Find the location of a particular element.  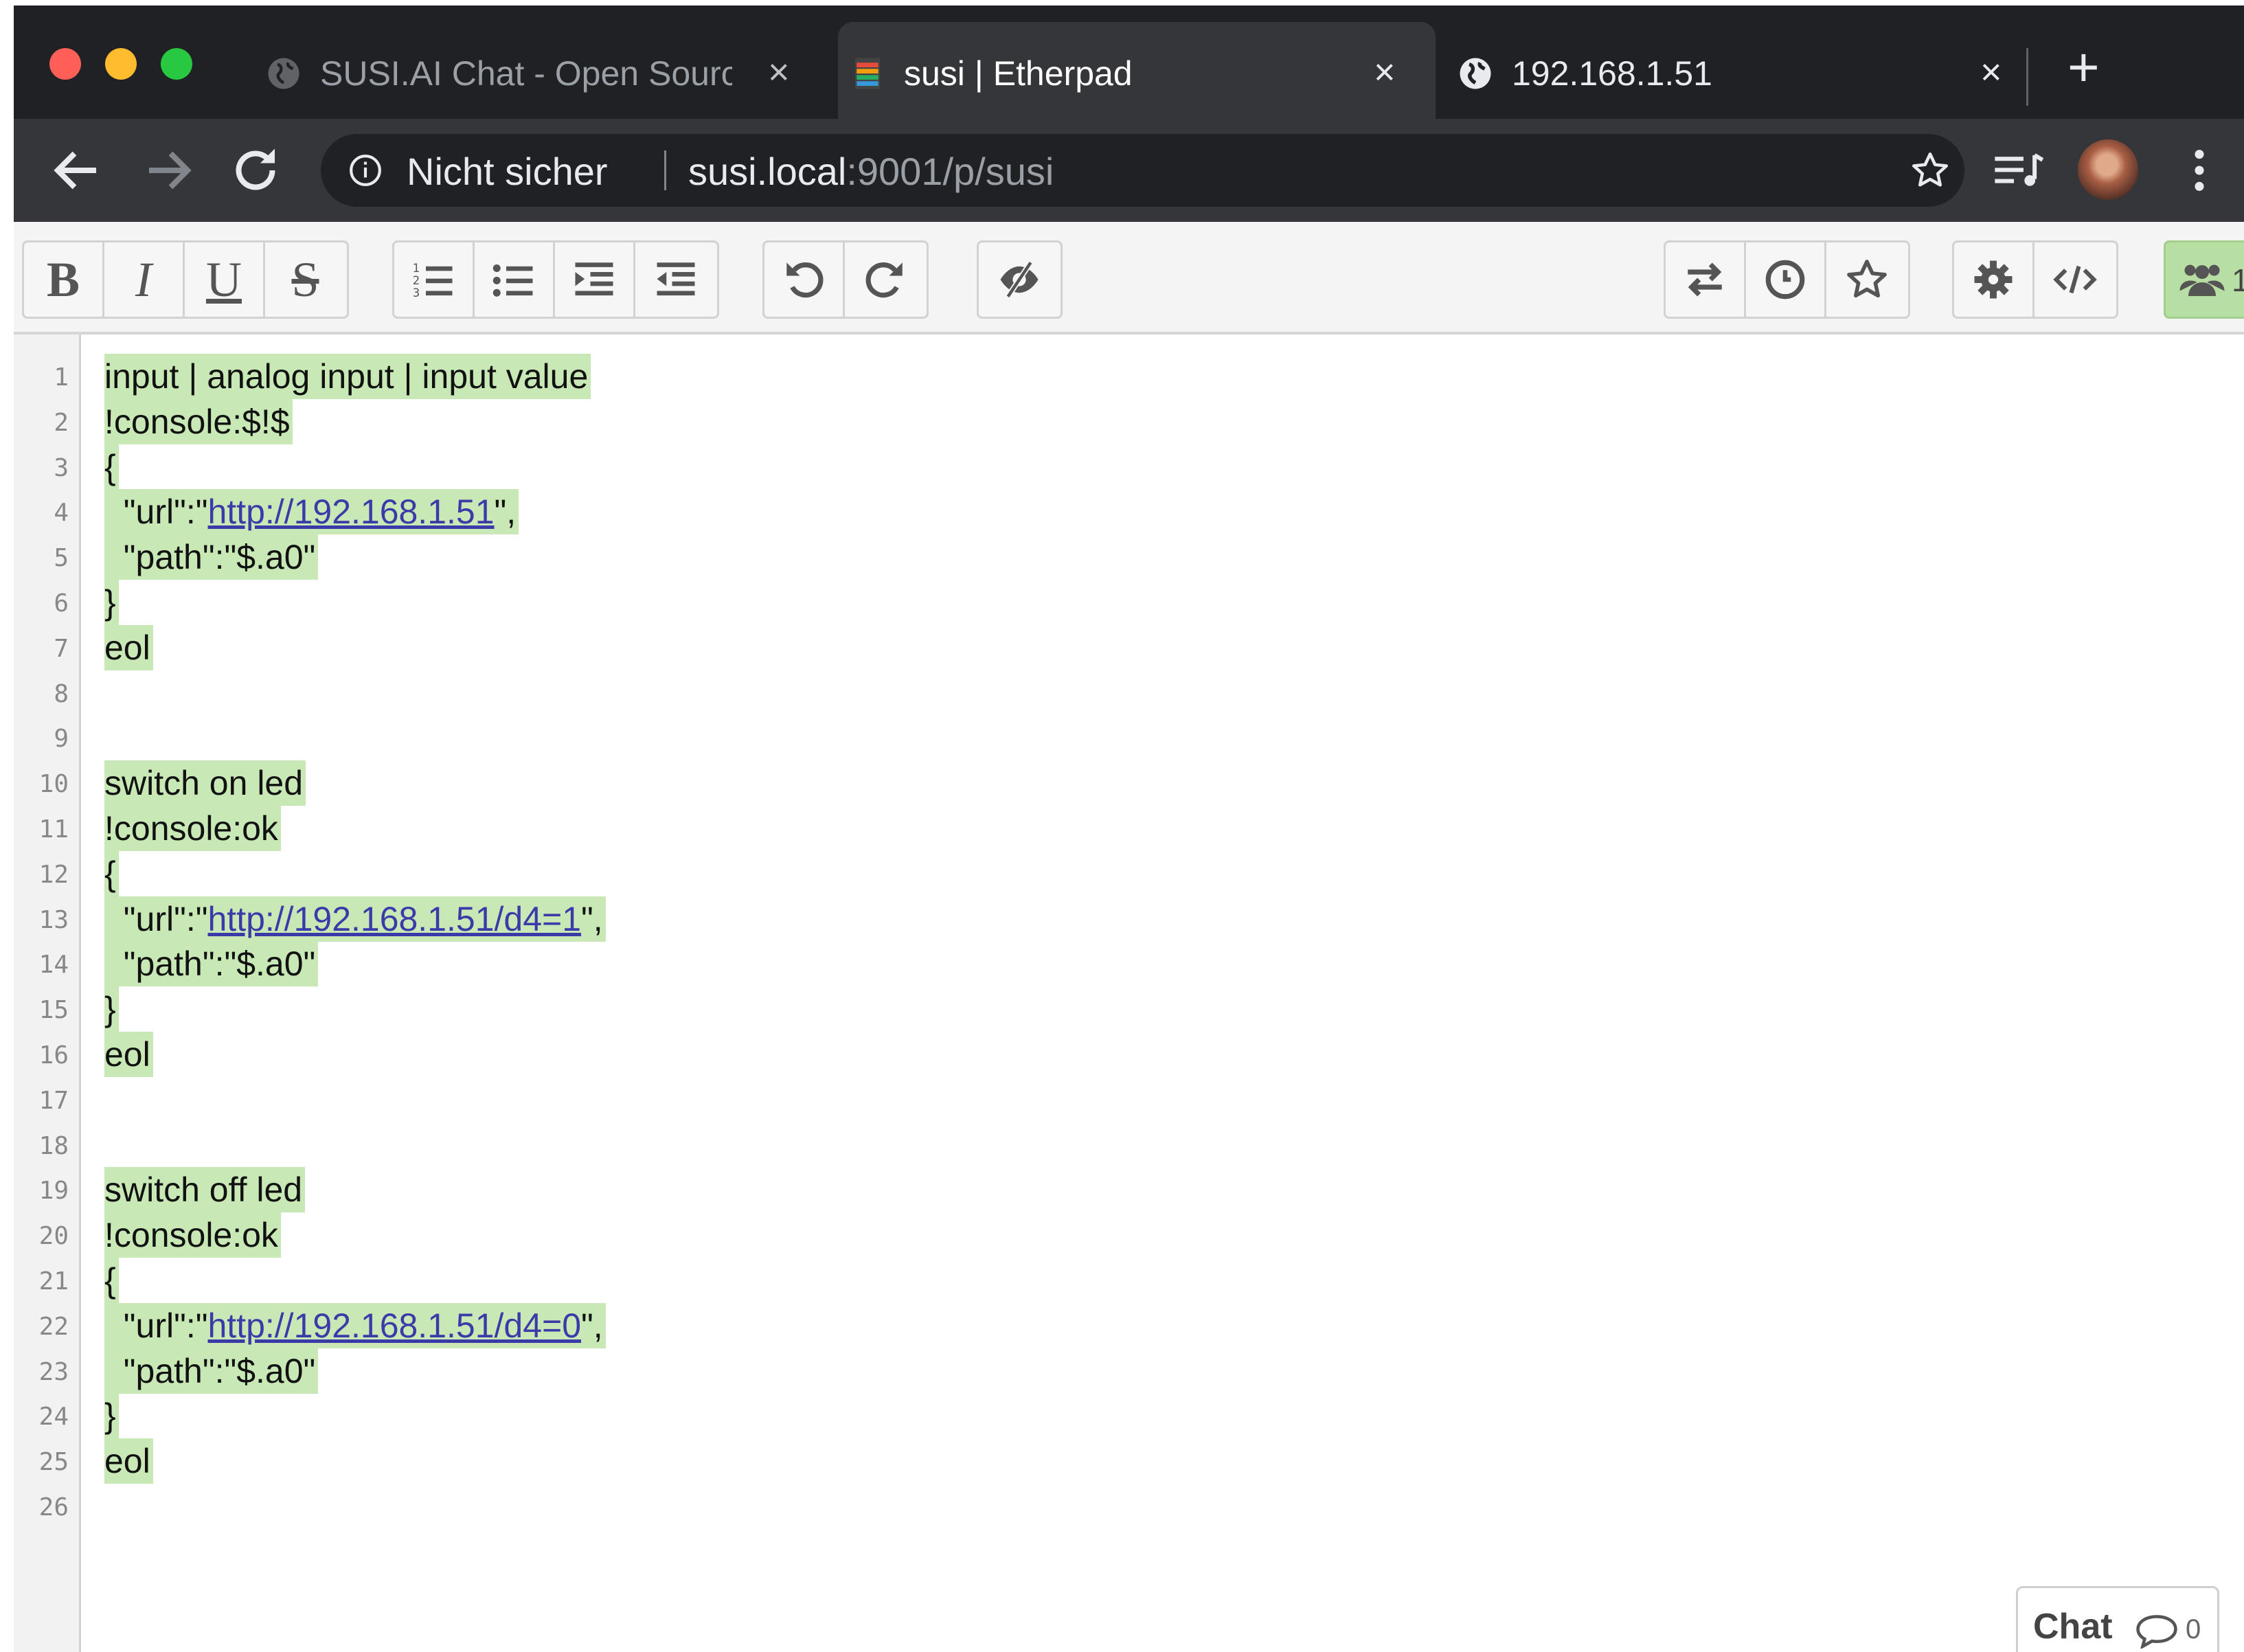

globe-icon is located at coordinates (1475, 73).